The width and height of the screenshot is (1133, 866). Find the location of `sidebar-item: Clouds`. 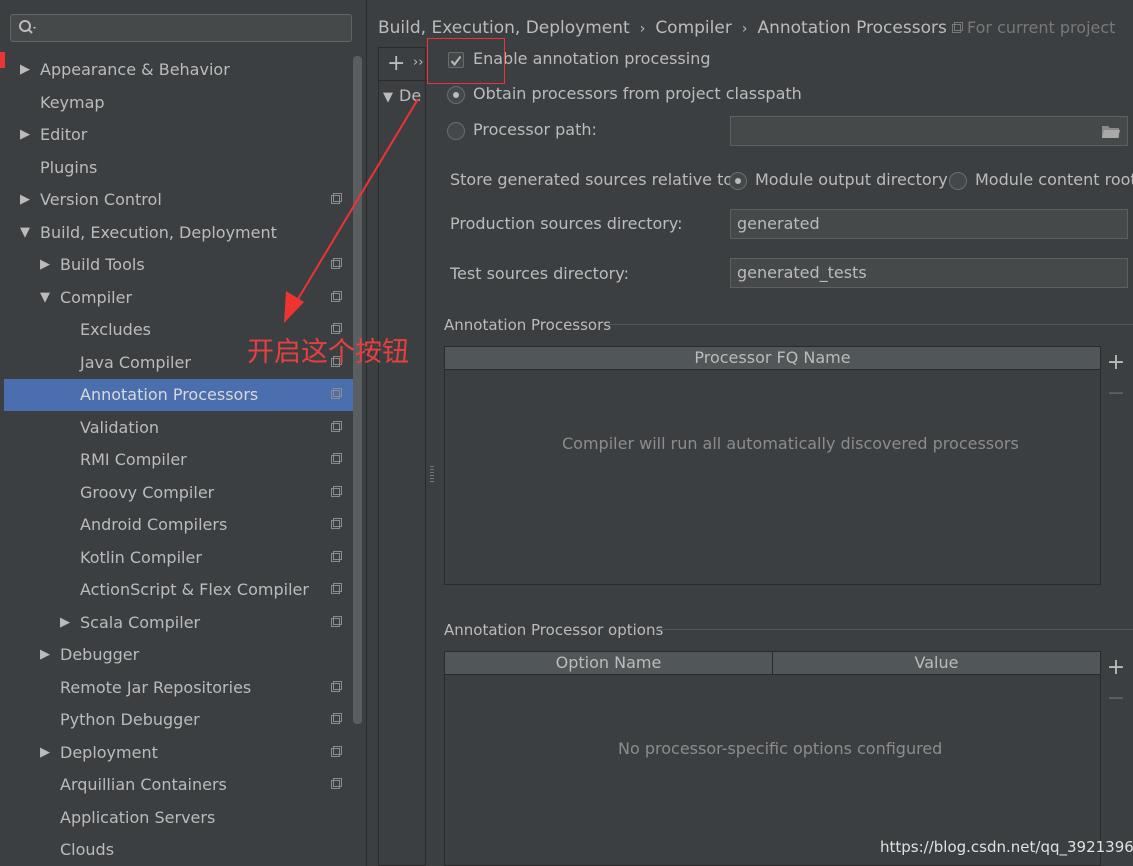

sidebar-item: Clouds is located at coordinates (183, 850).